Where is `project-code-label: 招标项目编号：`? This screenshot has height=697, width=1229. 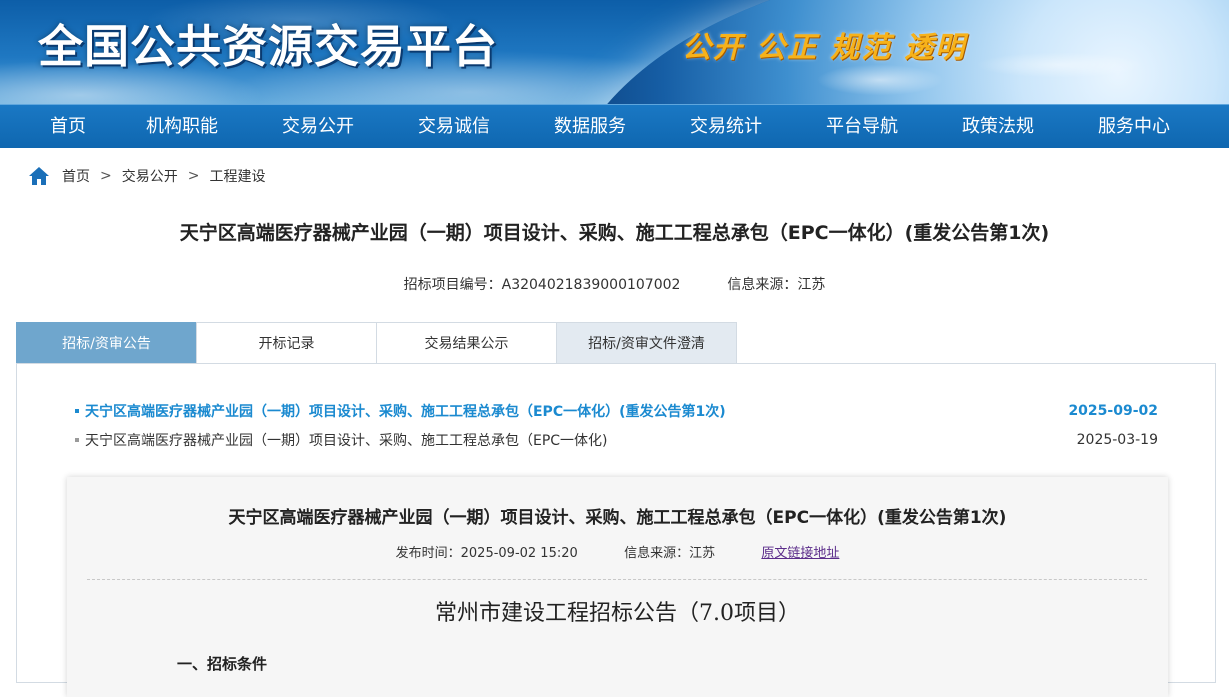 project-code-label: 招标项目编号： is located at coordinates (452, 285).